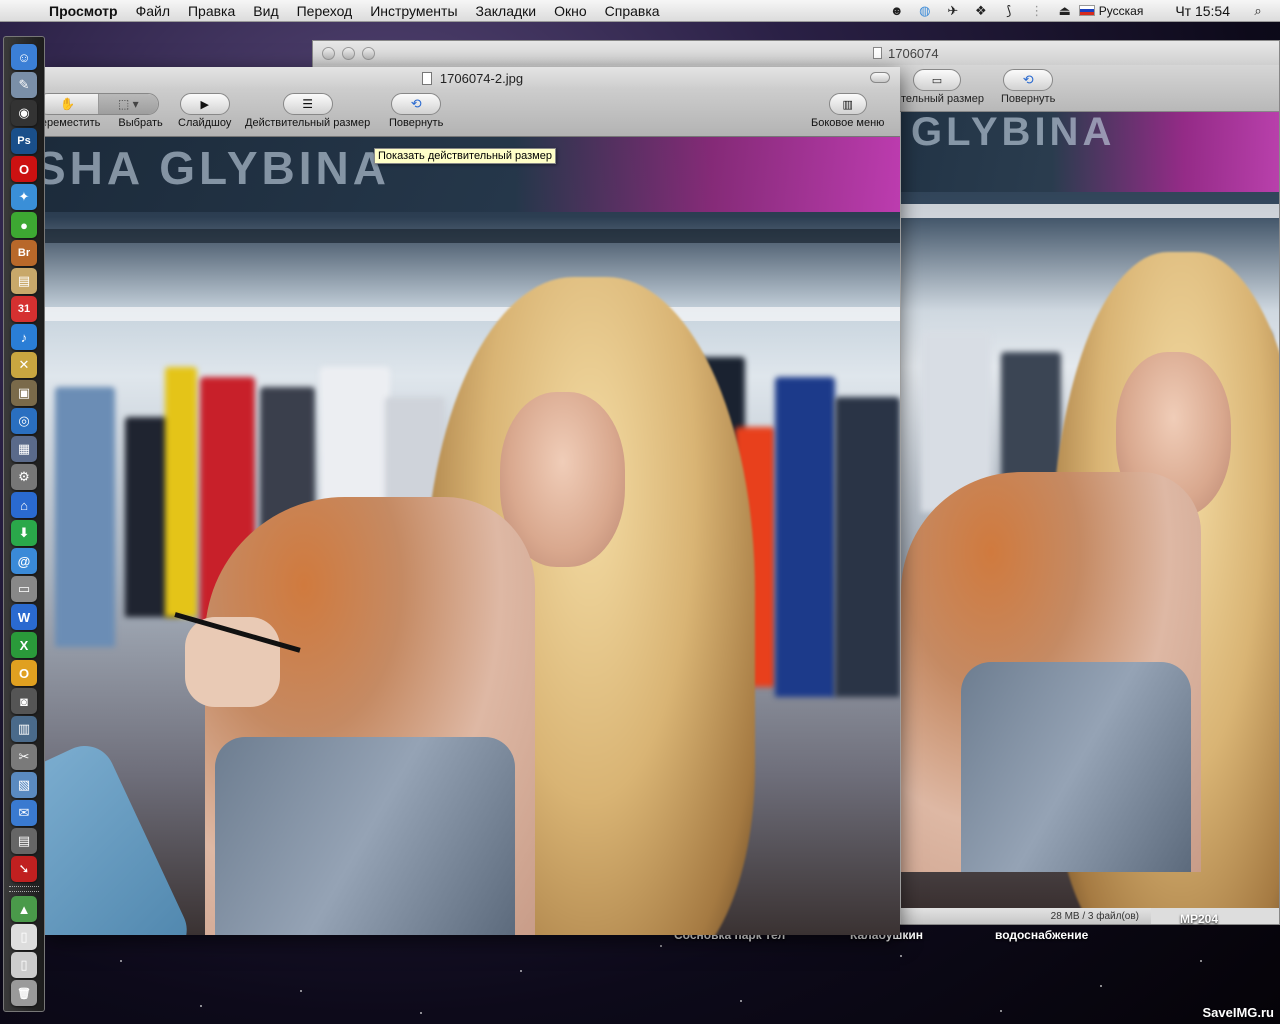  What do you see at coordinates (24, 393) in the screenshot?
I see `iphoto-icon: ▣` at bounding box center [24, 393].